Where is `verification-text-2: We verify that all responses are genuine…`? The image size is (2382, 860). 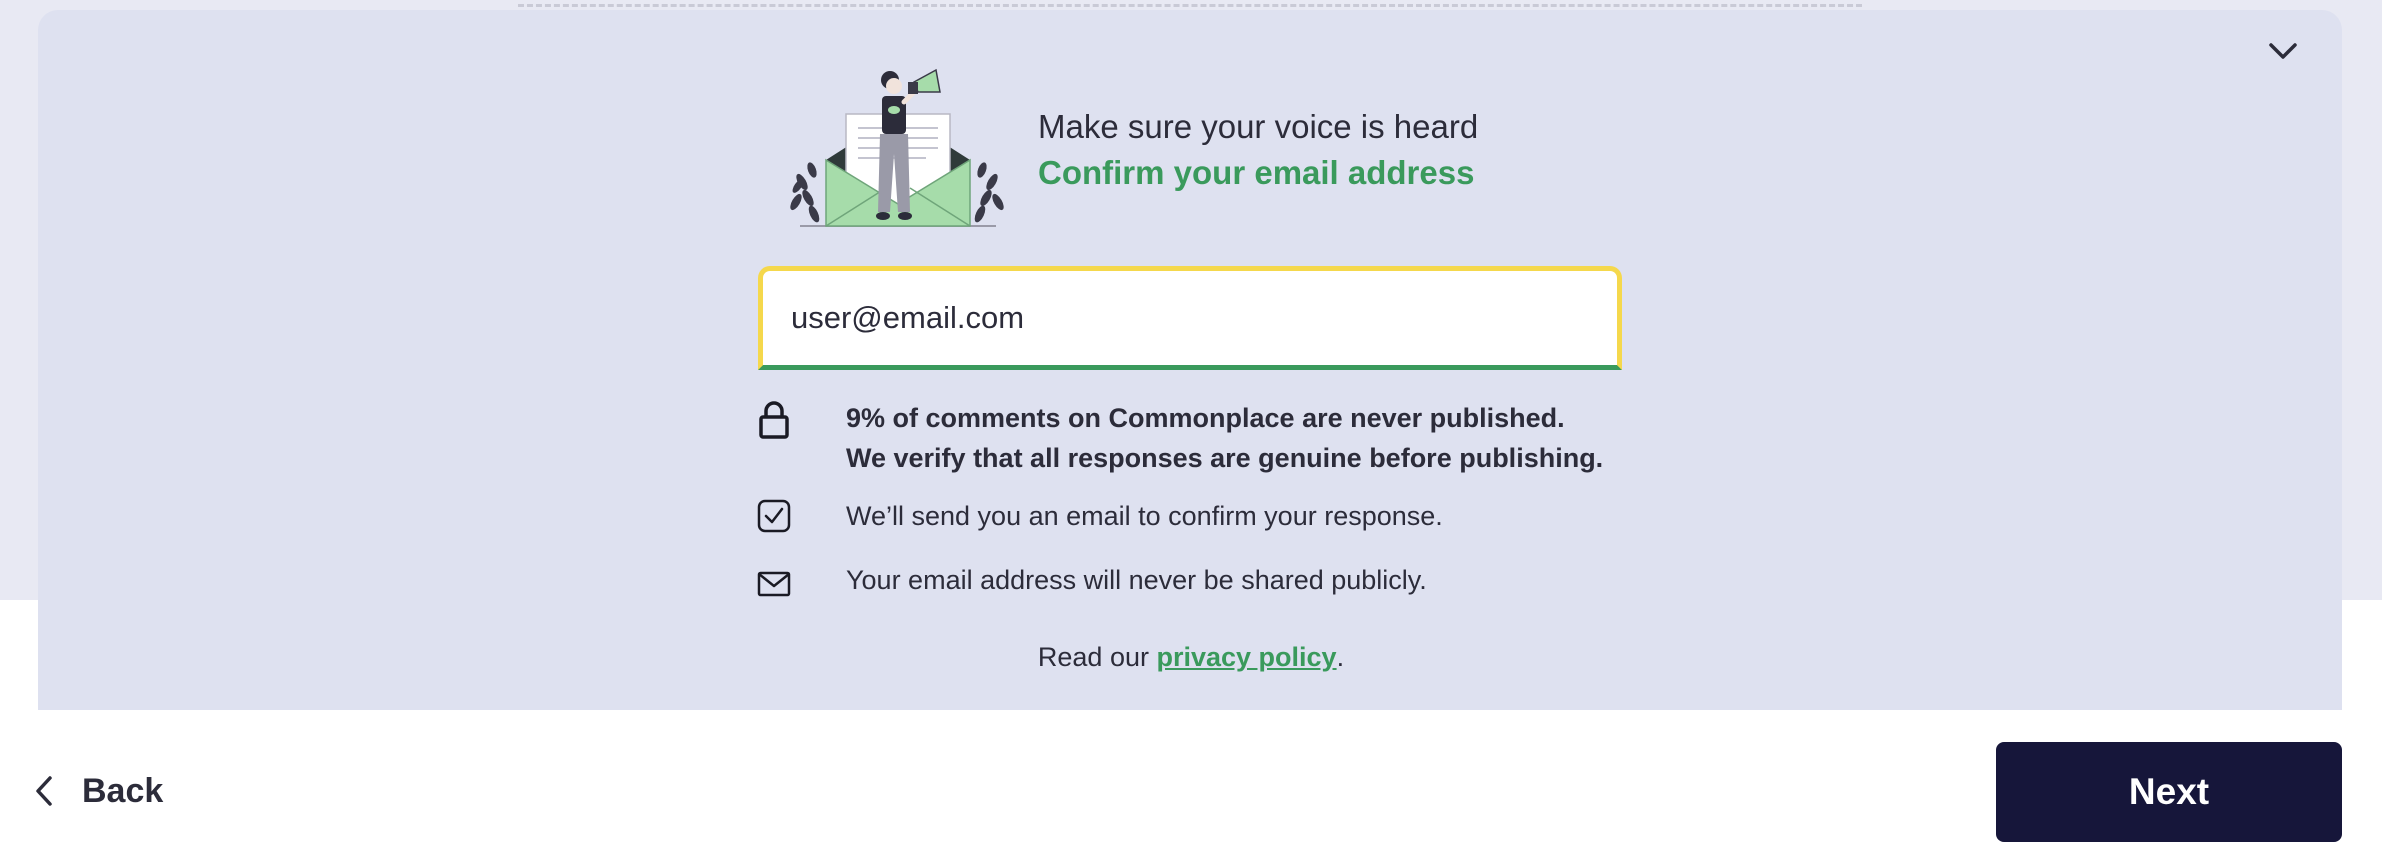
verification-text-2: We verify that all responses are genuine… is located at coordinates (1225, 458).